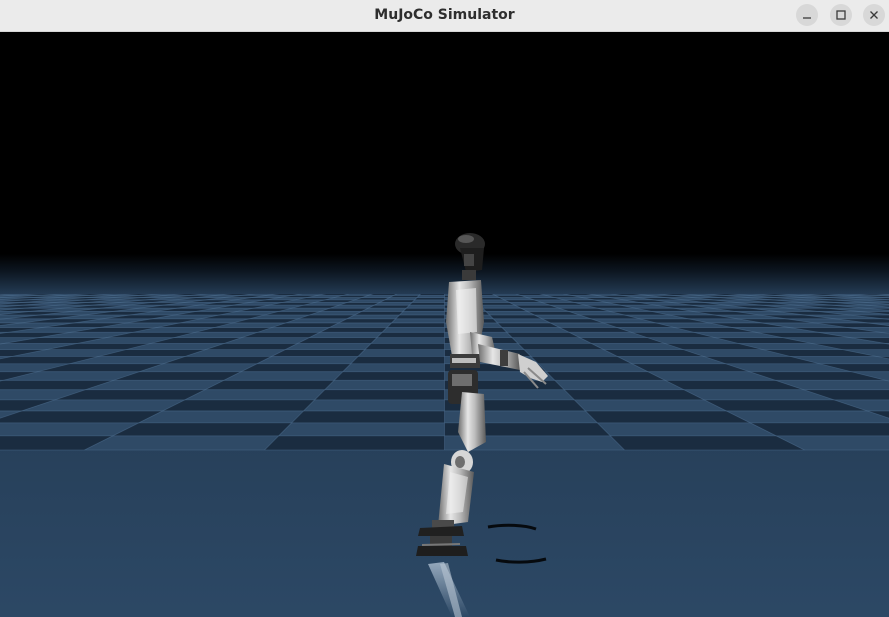  I want to click on title-bar: MuJoCo Simulator, so click(444, 16).